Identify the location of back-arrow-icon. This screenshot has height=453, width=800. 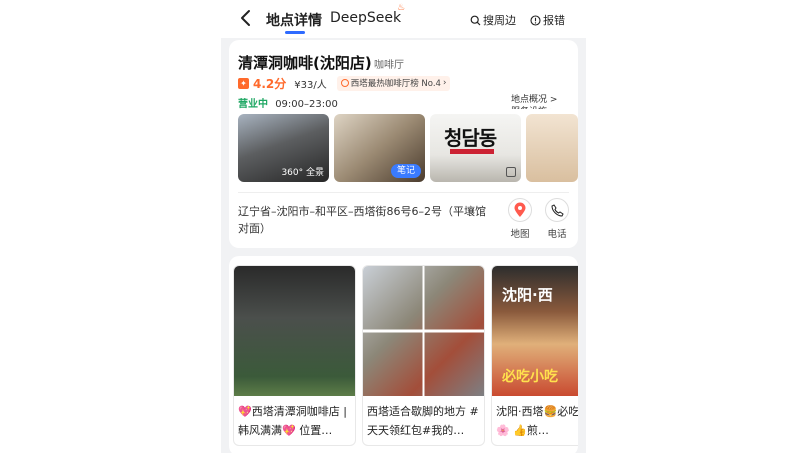
(246, 18).